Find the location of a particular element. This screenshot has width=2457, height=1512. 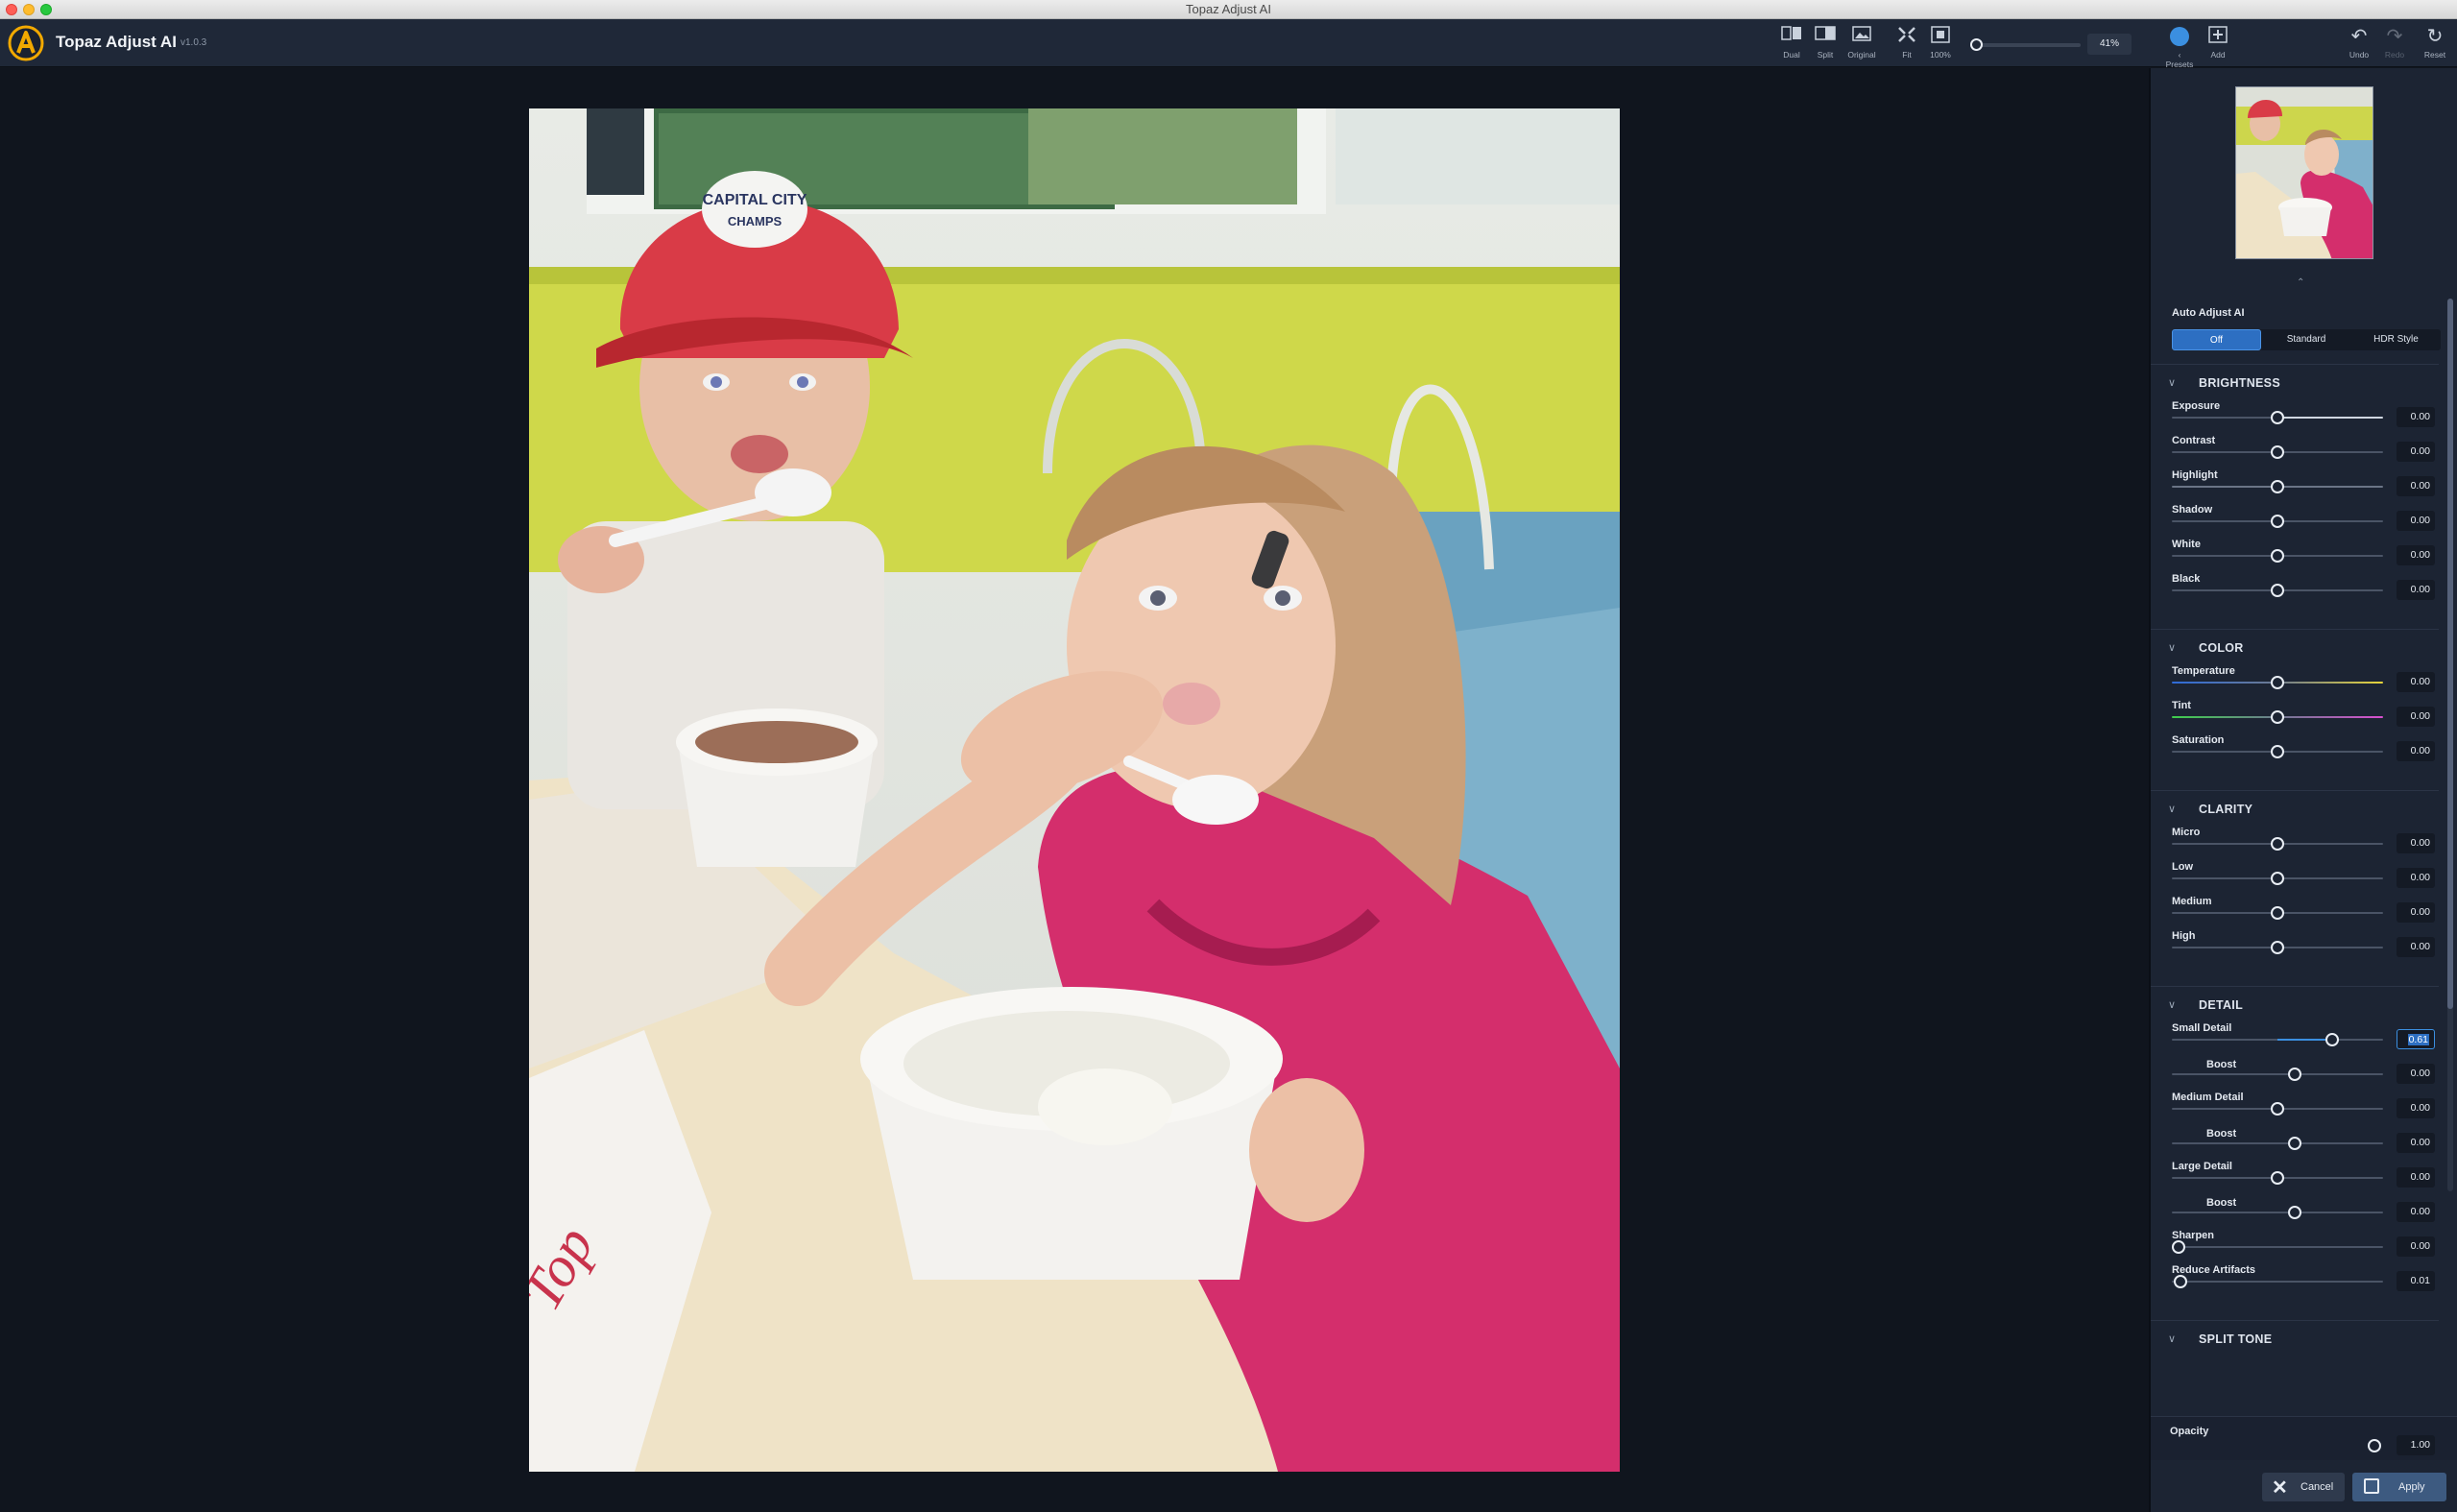

apply-button: Apply is located at coordinates (2399, 1487).